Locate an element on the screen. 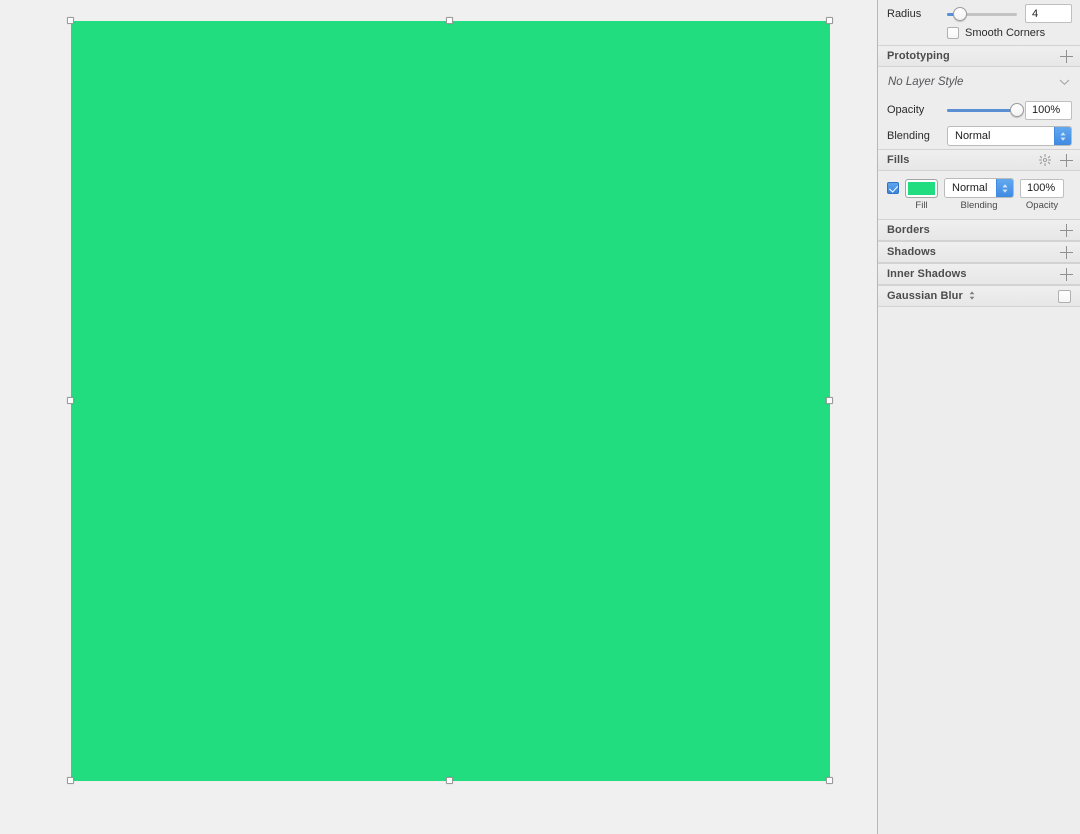 The image size is (1080, 834). section-header-gaussian-blur: Gaussian Blur is located at coordinates (979, 296).